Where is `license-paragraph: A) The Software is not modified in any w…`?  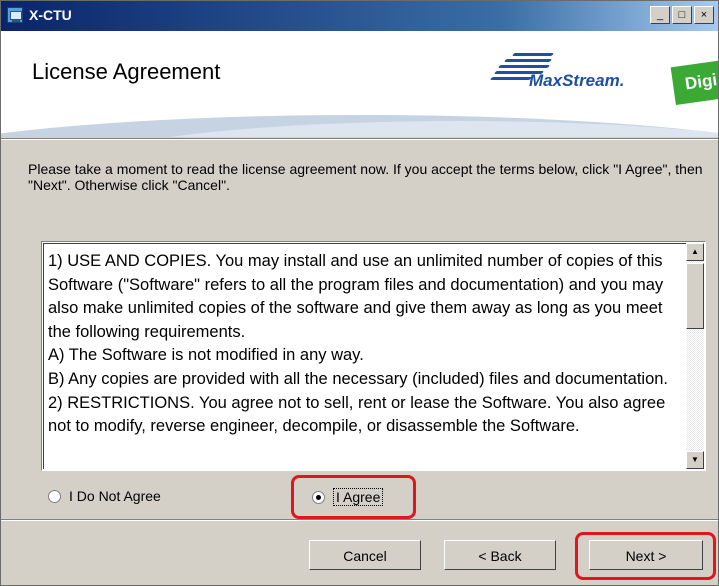
license-paragraph: A) The Software is not modified in any w… is located at coordinates (206, 355).